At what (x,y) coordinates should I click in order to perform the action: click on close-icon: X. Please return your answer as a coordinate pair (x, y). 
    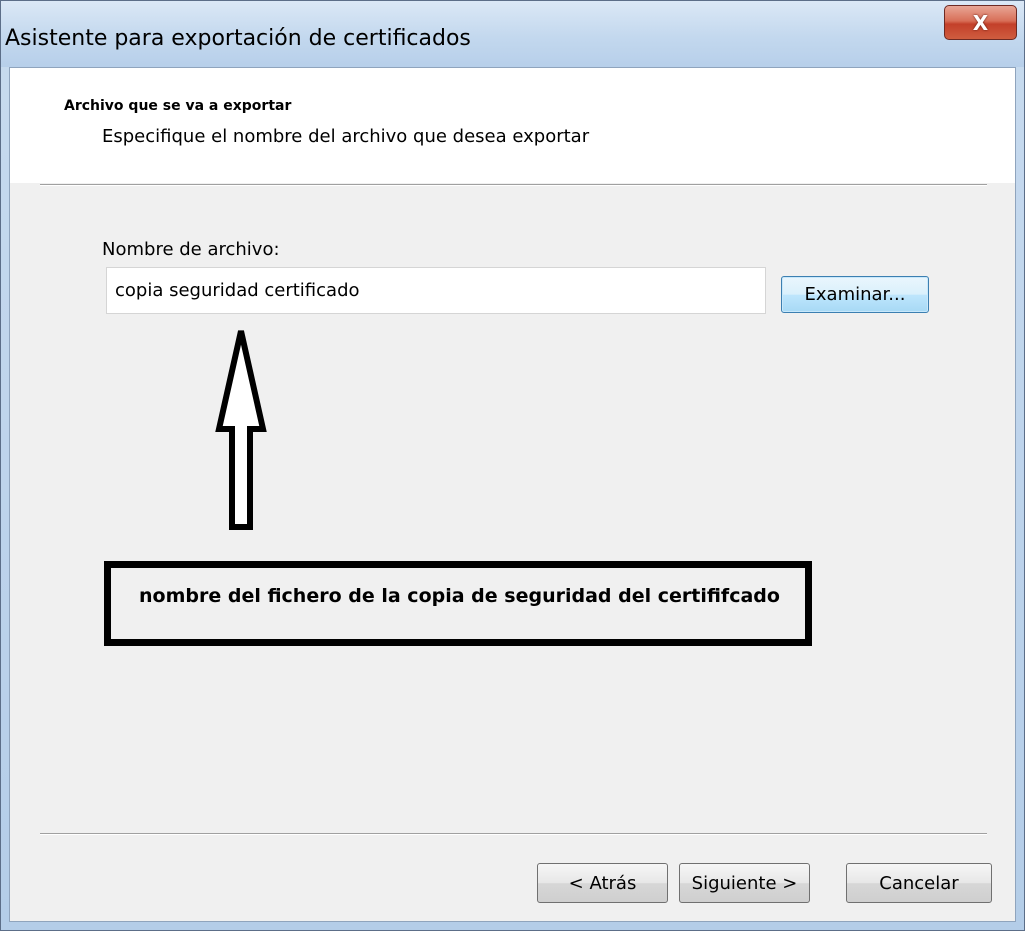
    Looking at the image, I should click on (980, 22).